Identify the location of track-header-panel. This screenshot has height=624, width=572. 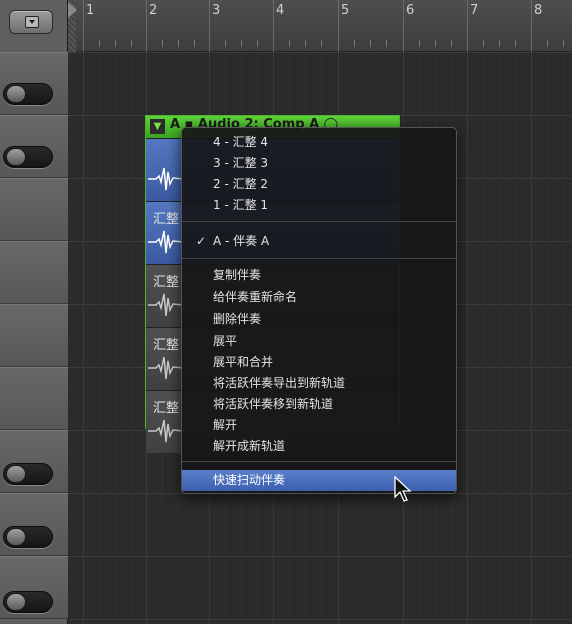
(34, 312).